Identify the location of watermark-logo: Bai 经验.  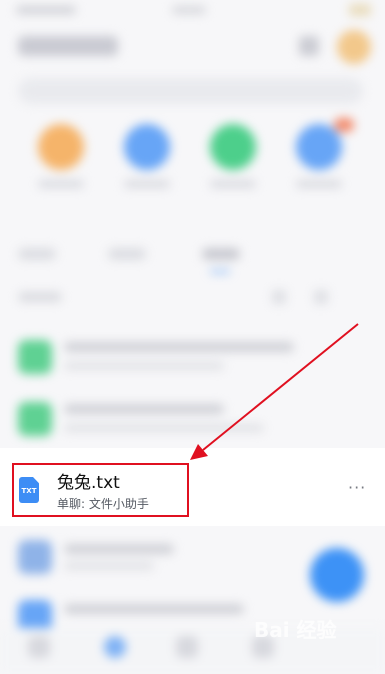
(295, 630).